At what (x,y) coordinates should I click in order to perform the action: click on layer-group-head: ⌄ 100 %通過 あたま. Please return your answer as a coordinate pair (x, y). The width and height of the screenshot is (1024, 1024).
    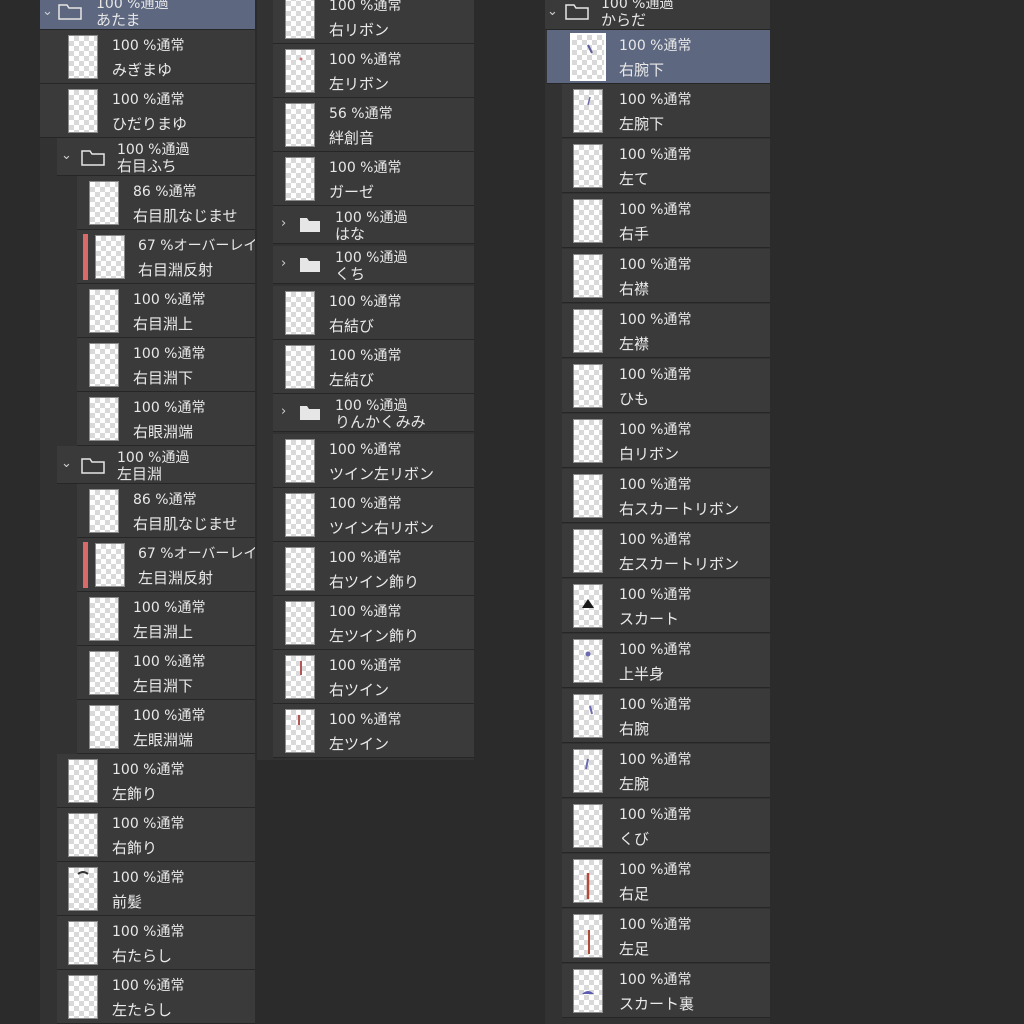
    Looking at the image, I should click on (147, 15).